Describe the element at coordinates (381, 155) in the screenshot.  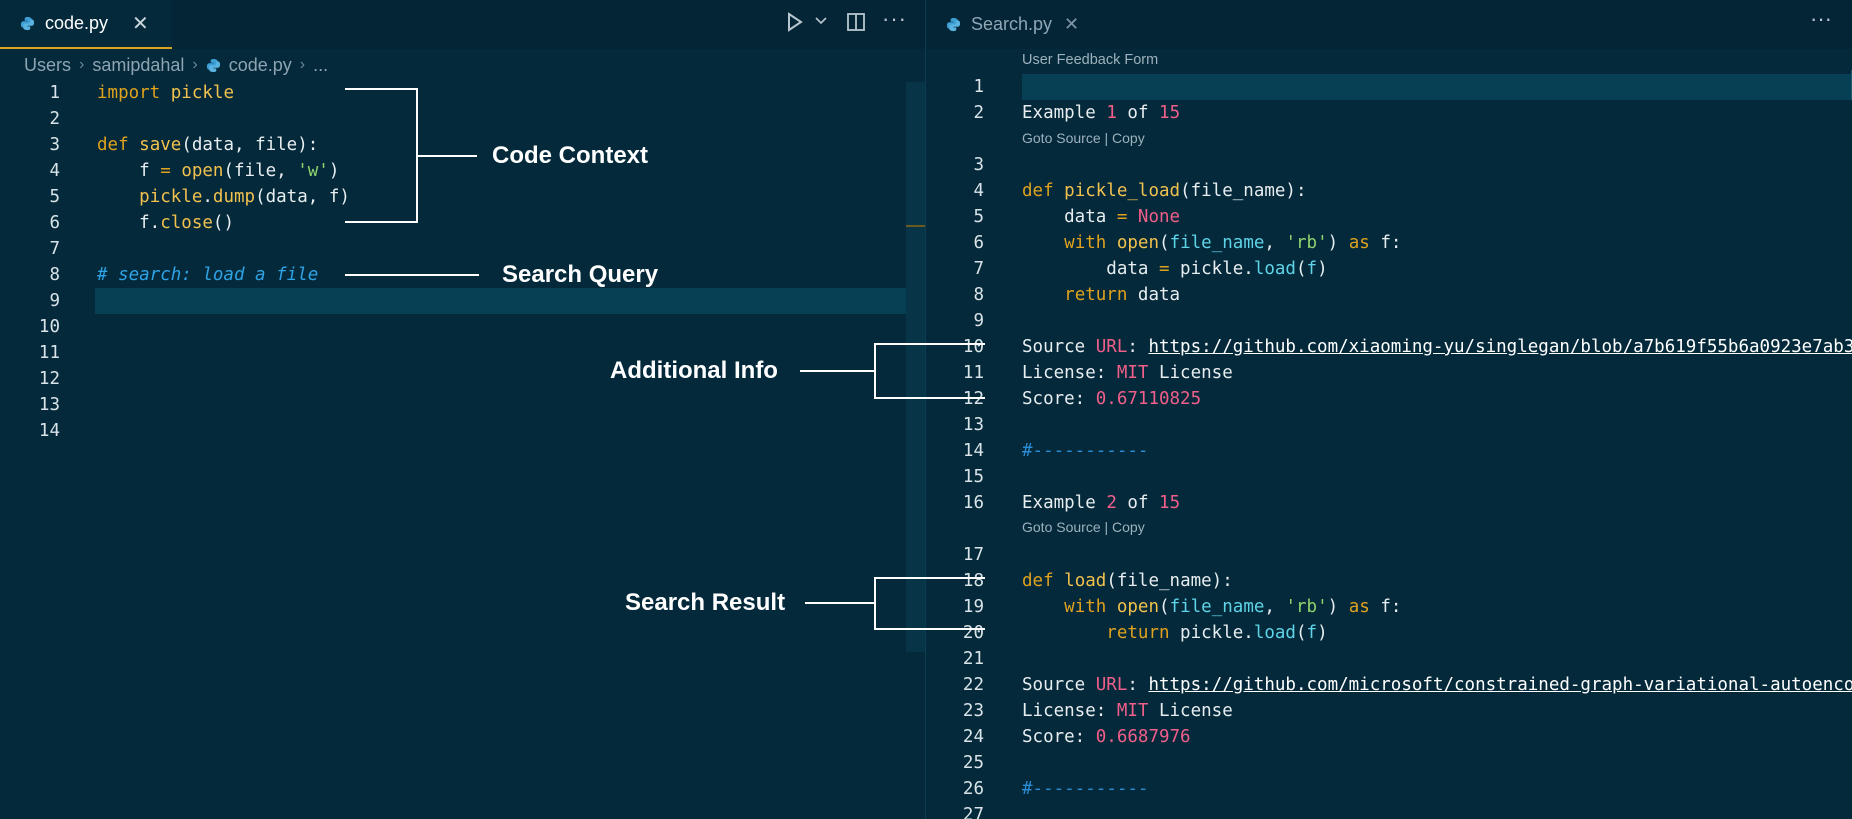
I see `code-context-bracket` at that location.